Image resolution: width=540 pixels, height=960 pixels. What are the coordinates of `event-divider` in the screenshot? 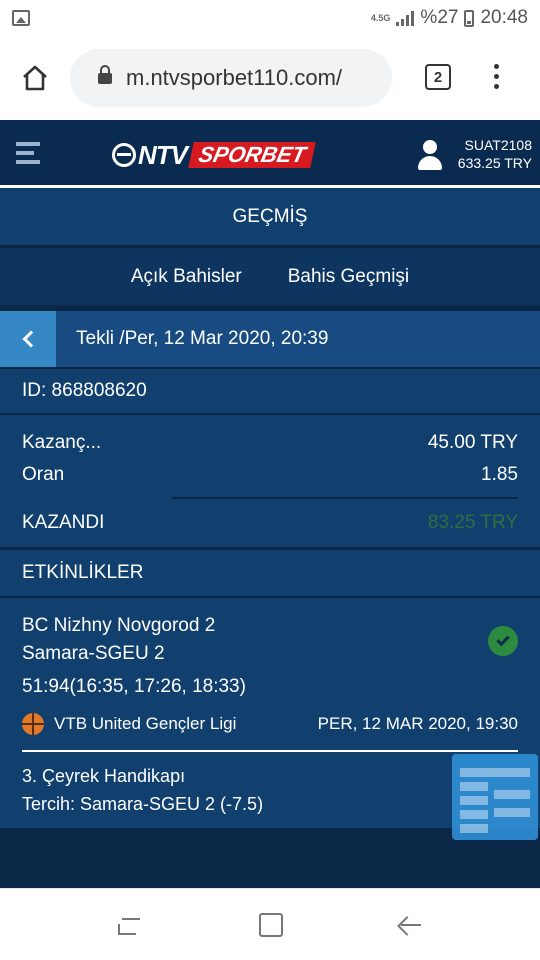 It's located at (270, 751).